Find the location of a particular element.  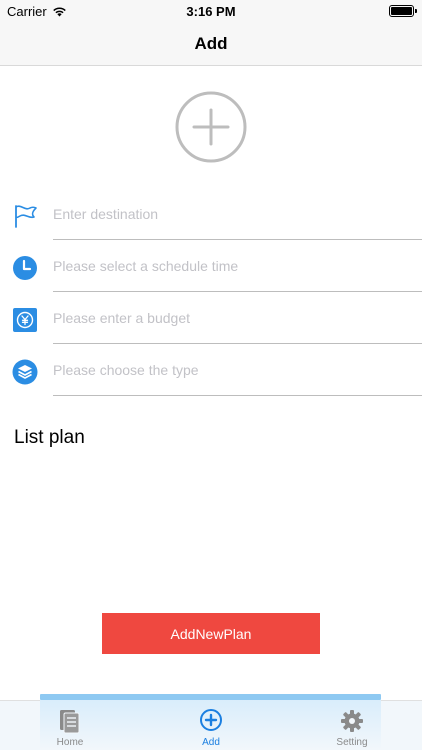

flag-icon is located at coordinates (26, 216).